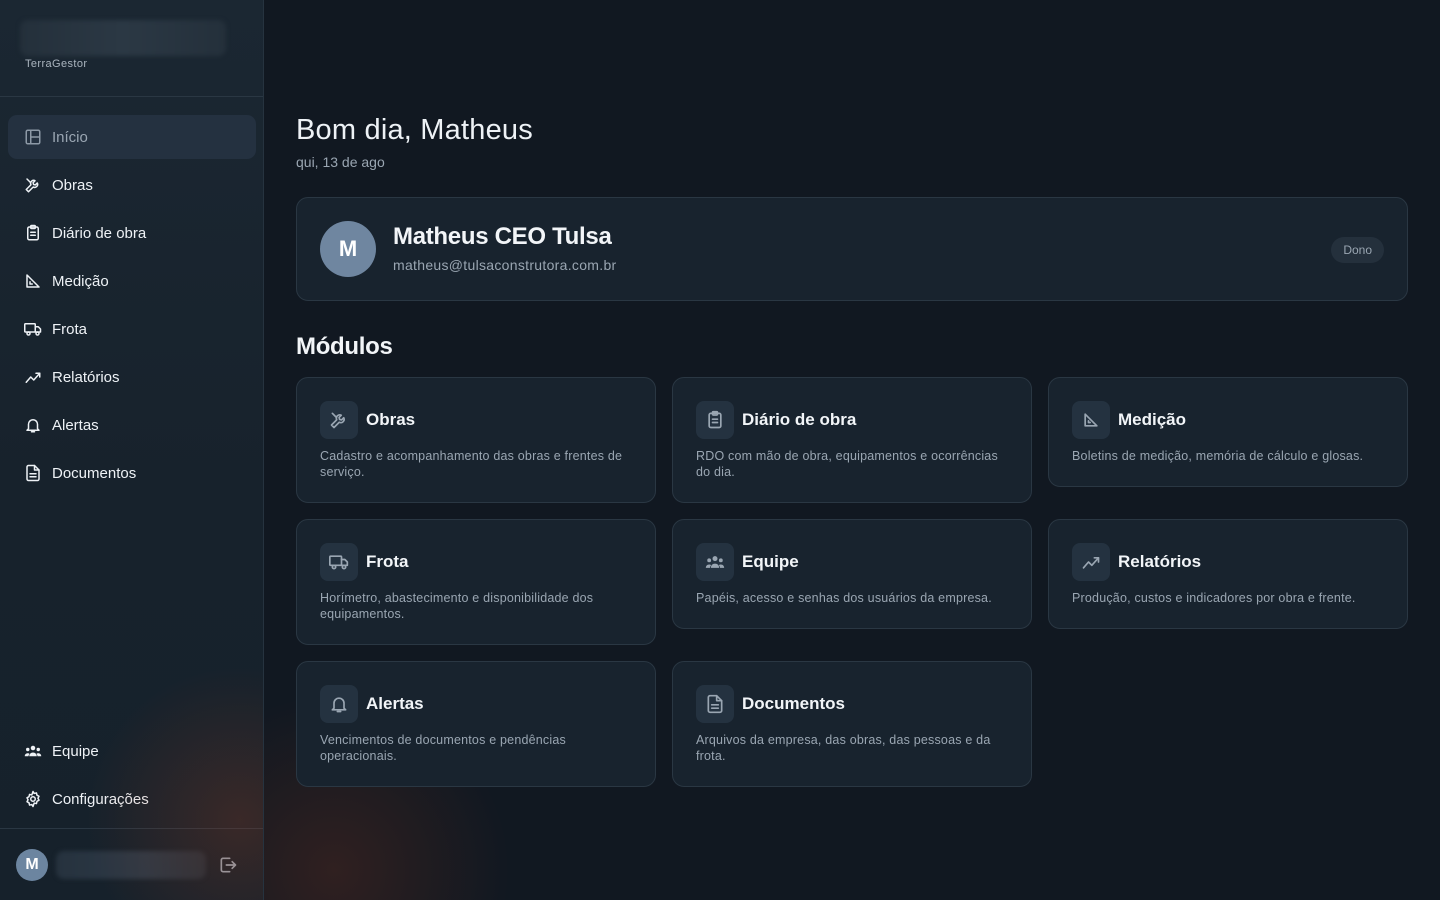  I want to click on sidebar-item-configuracoes: Configurações, so click(132, 799).